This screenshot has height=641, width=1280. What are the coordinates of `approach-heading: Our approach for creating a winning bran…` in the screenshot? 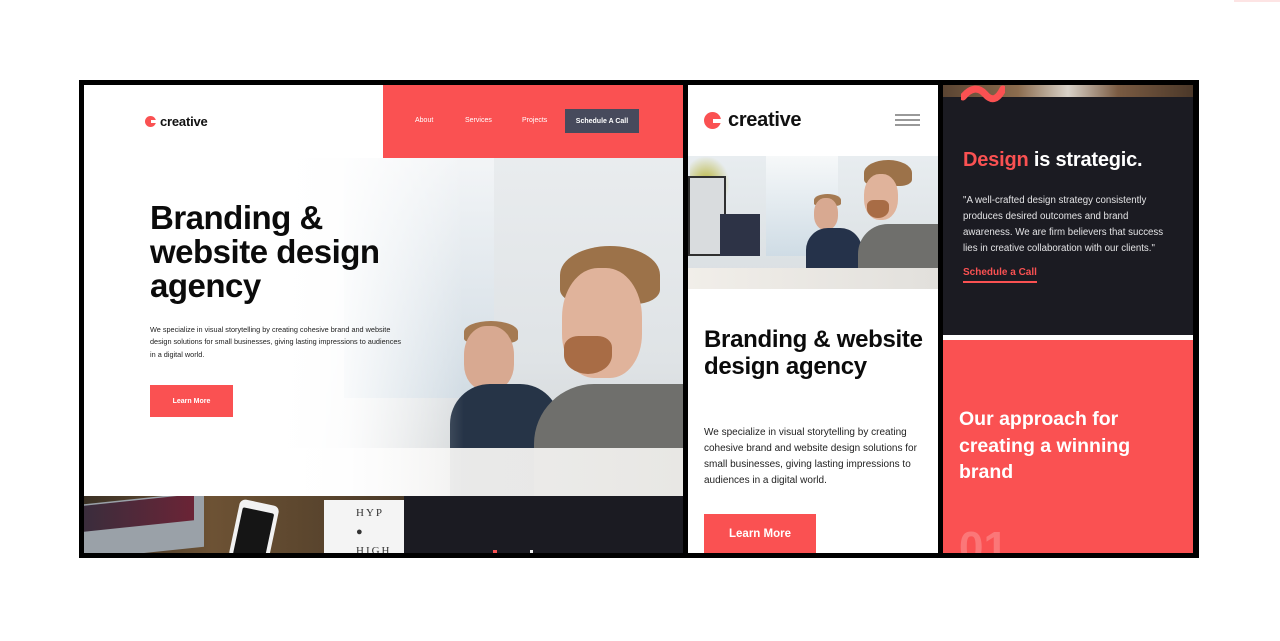 It's located at (1045, 445).